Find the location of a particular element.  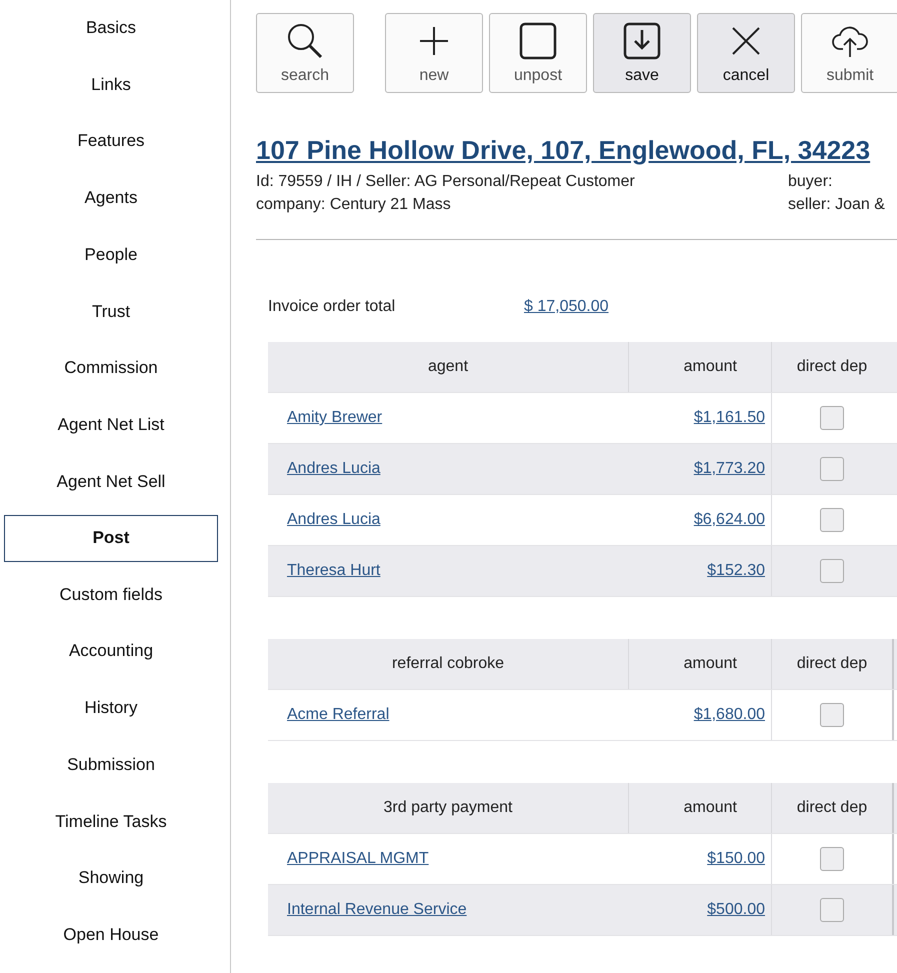

amount-link: $6,624.00 is located at coordinates (729, 520).